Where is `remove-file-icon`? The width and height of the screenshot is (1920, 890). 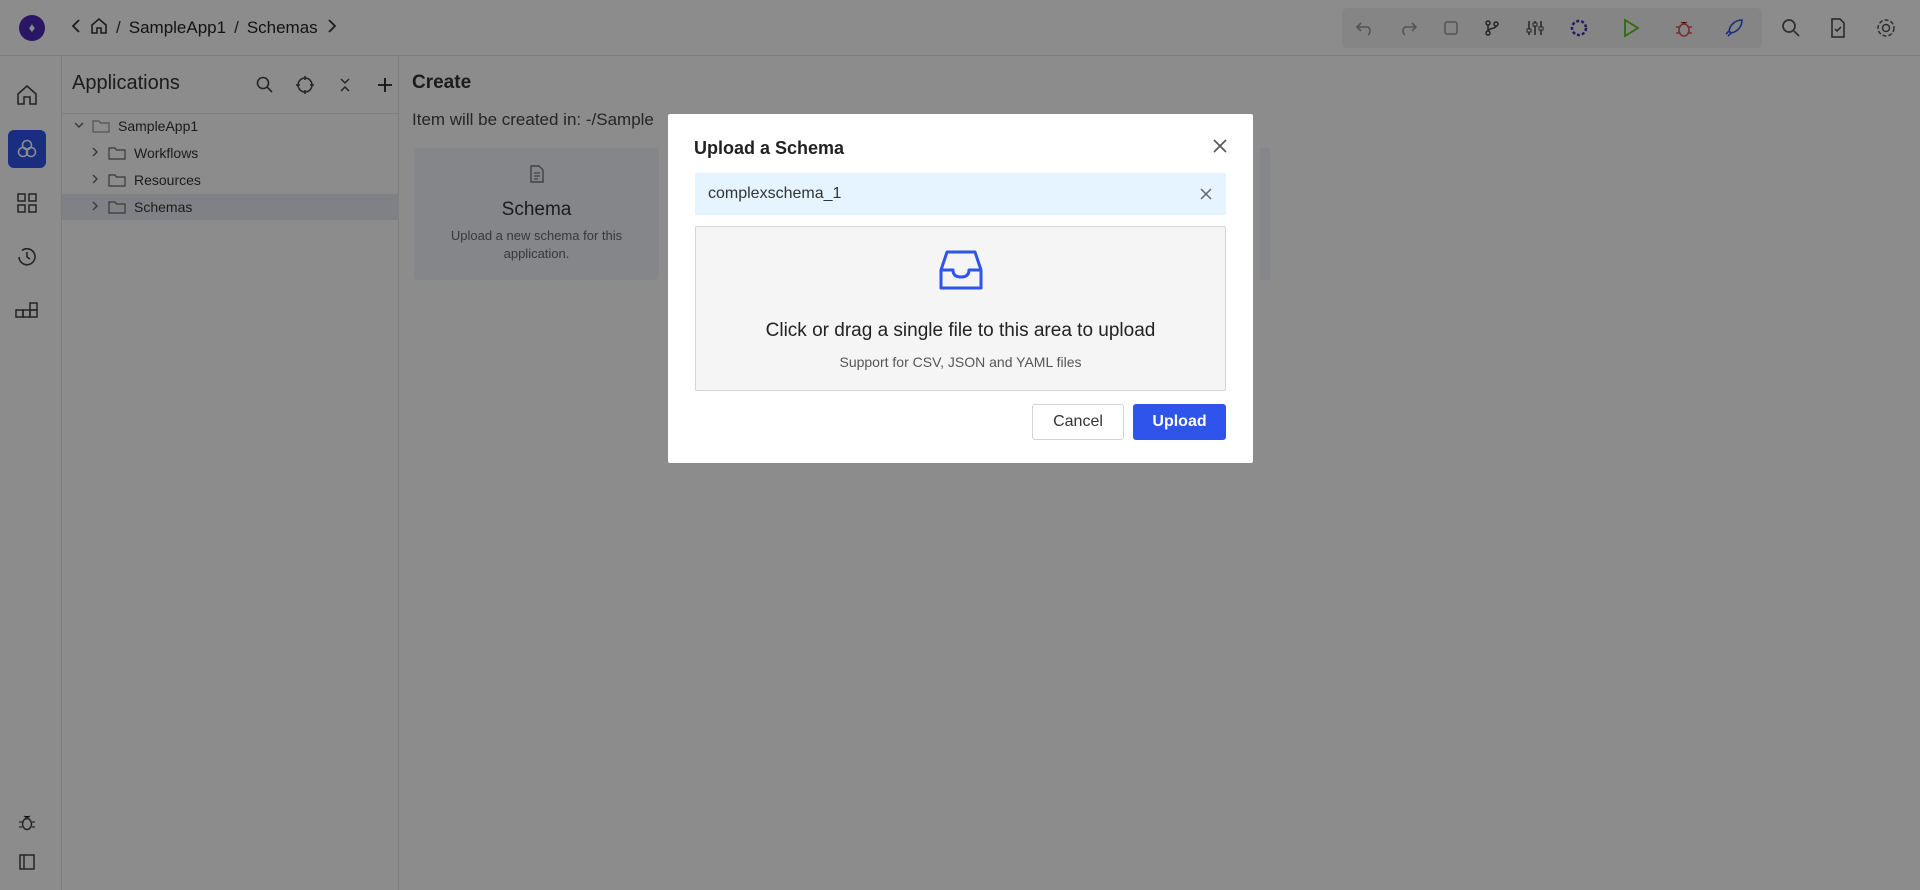 remove-file-icon is located at coordinates (1206, 194).